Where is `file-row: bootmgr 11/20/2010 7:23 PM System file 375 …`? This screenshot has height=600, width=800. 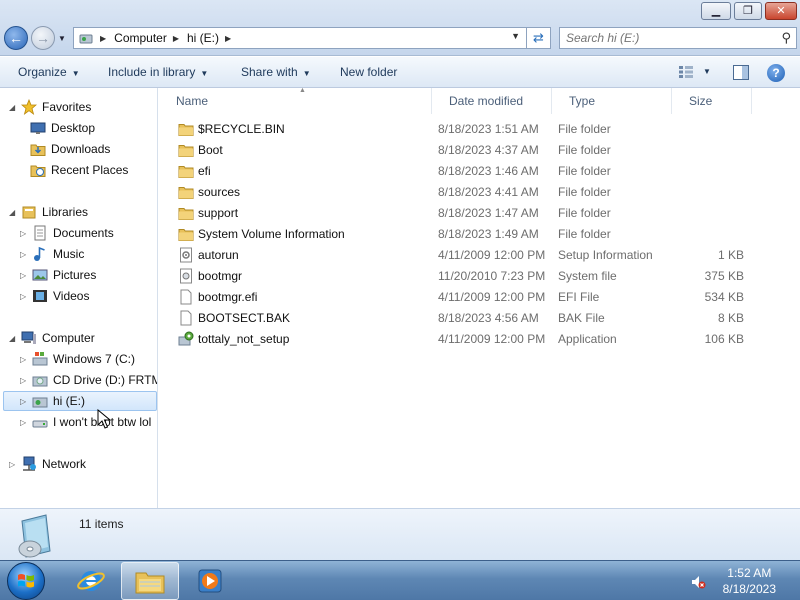
file-row: bootmgr 11/20/2010 7:23 PM System file 375 … is located at coordinates (479, 276).